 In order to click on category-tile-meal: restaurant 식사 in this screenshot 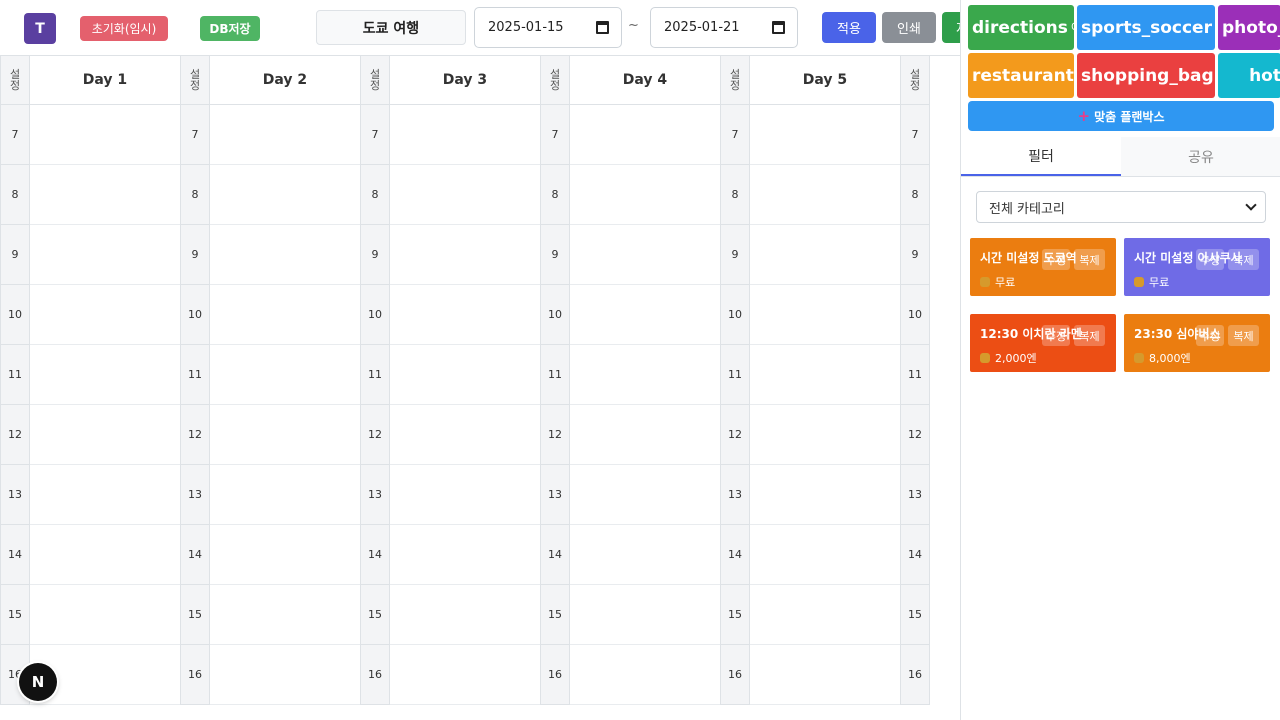, I will do `click(1021, 75)`.